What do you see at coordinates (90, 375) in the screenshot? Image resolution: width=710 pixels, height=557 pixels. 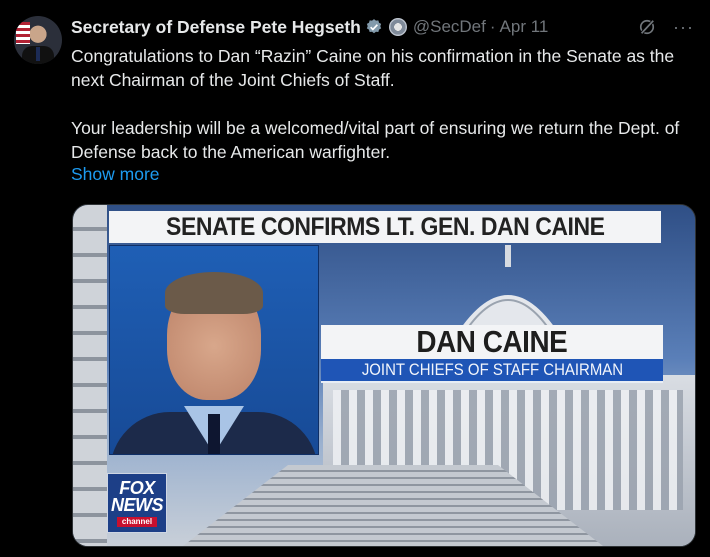 I see `left-building` at bounding box center [90, 375].